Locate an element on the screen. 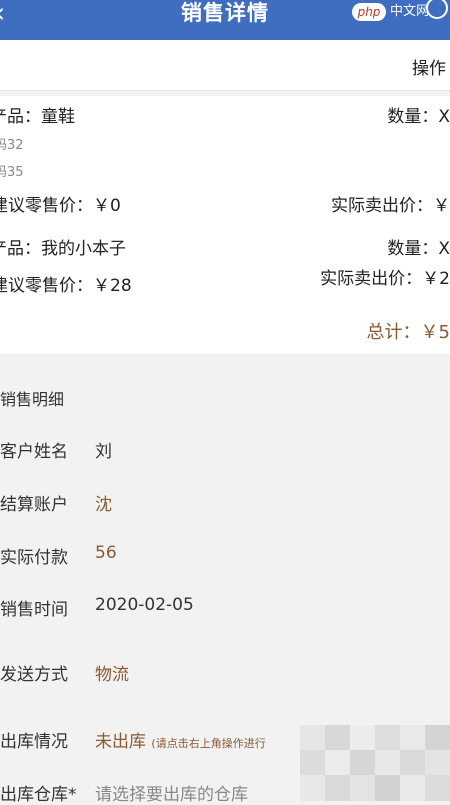 This screenshot has width=450, height=805. blurred-area is located at coordinates (375, 763).